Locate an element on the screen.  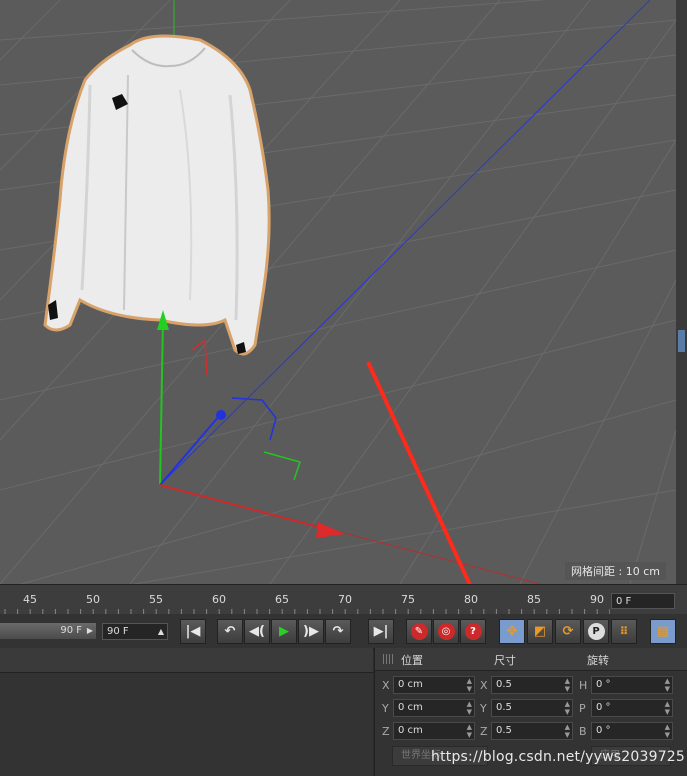
key-parameter-toggle: P is located at coordinates (596, 631).